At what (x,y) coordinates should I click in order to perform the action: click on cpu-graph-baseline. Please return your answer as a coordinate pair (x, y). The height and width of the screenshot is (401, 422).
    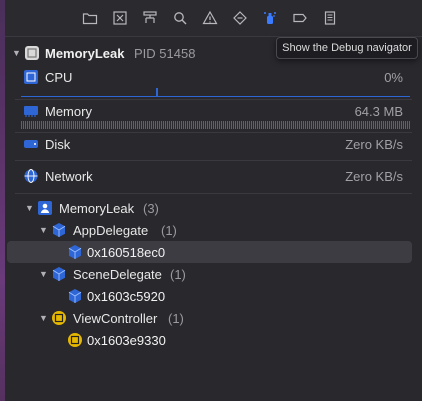
    Looking at the image, I should click on (215, 96).